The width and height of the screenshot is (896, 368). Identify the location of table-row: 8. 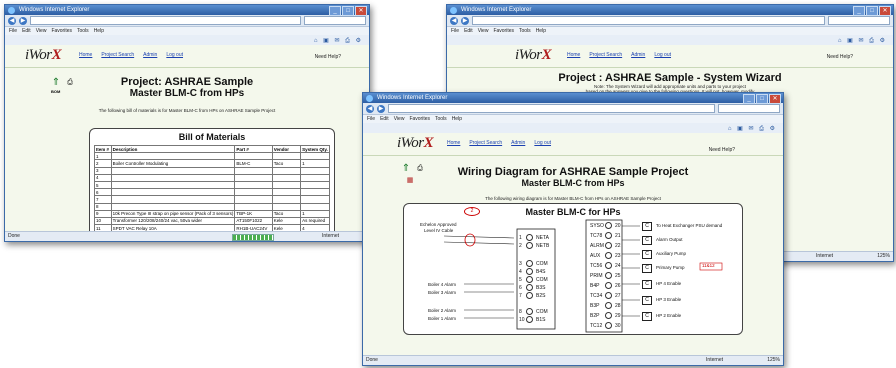
(212, 206).